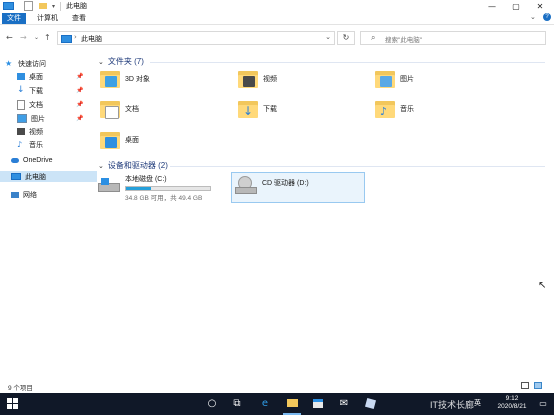 Image resolution: width=554 pixels, height=415 pixels. Describe the element at coordinates (132, 140) in the screenshot. I see `folder-label: 桌面` at that location.